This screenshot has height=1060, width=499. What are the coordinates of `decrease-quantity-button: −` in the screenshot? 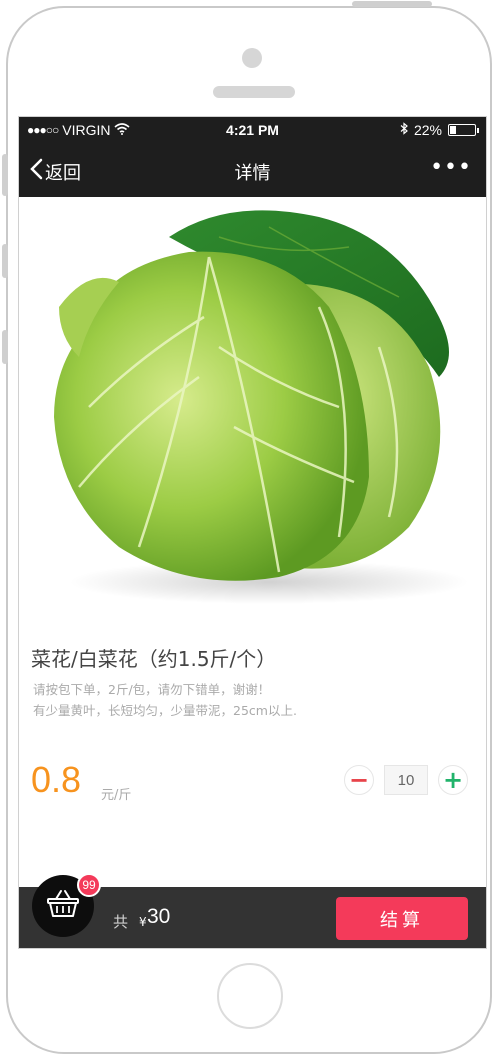 It's located at (359, 780).